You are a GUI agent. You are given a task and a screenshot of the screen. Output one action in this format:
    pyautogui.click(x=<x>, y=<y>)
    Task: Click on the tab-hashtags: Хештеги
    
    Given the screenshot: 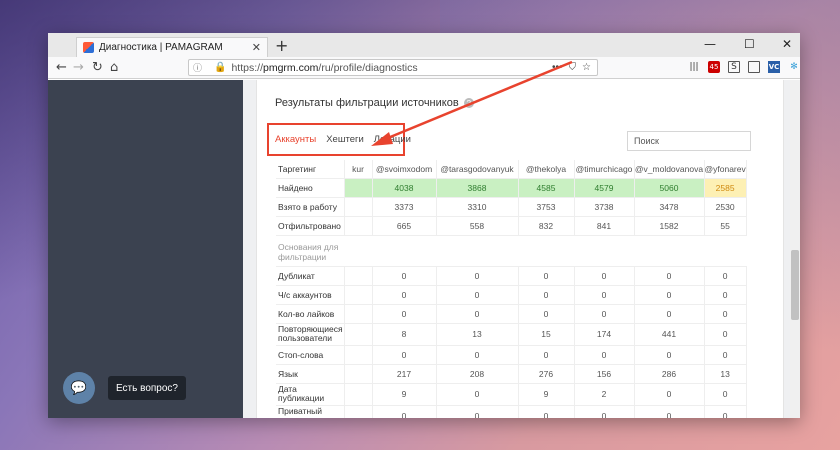 What is the action you would take?
    pyautogui.click(x=345, y=139)
    